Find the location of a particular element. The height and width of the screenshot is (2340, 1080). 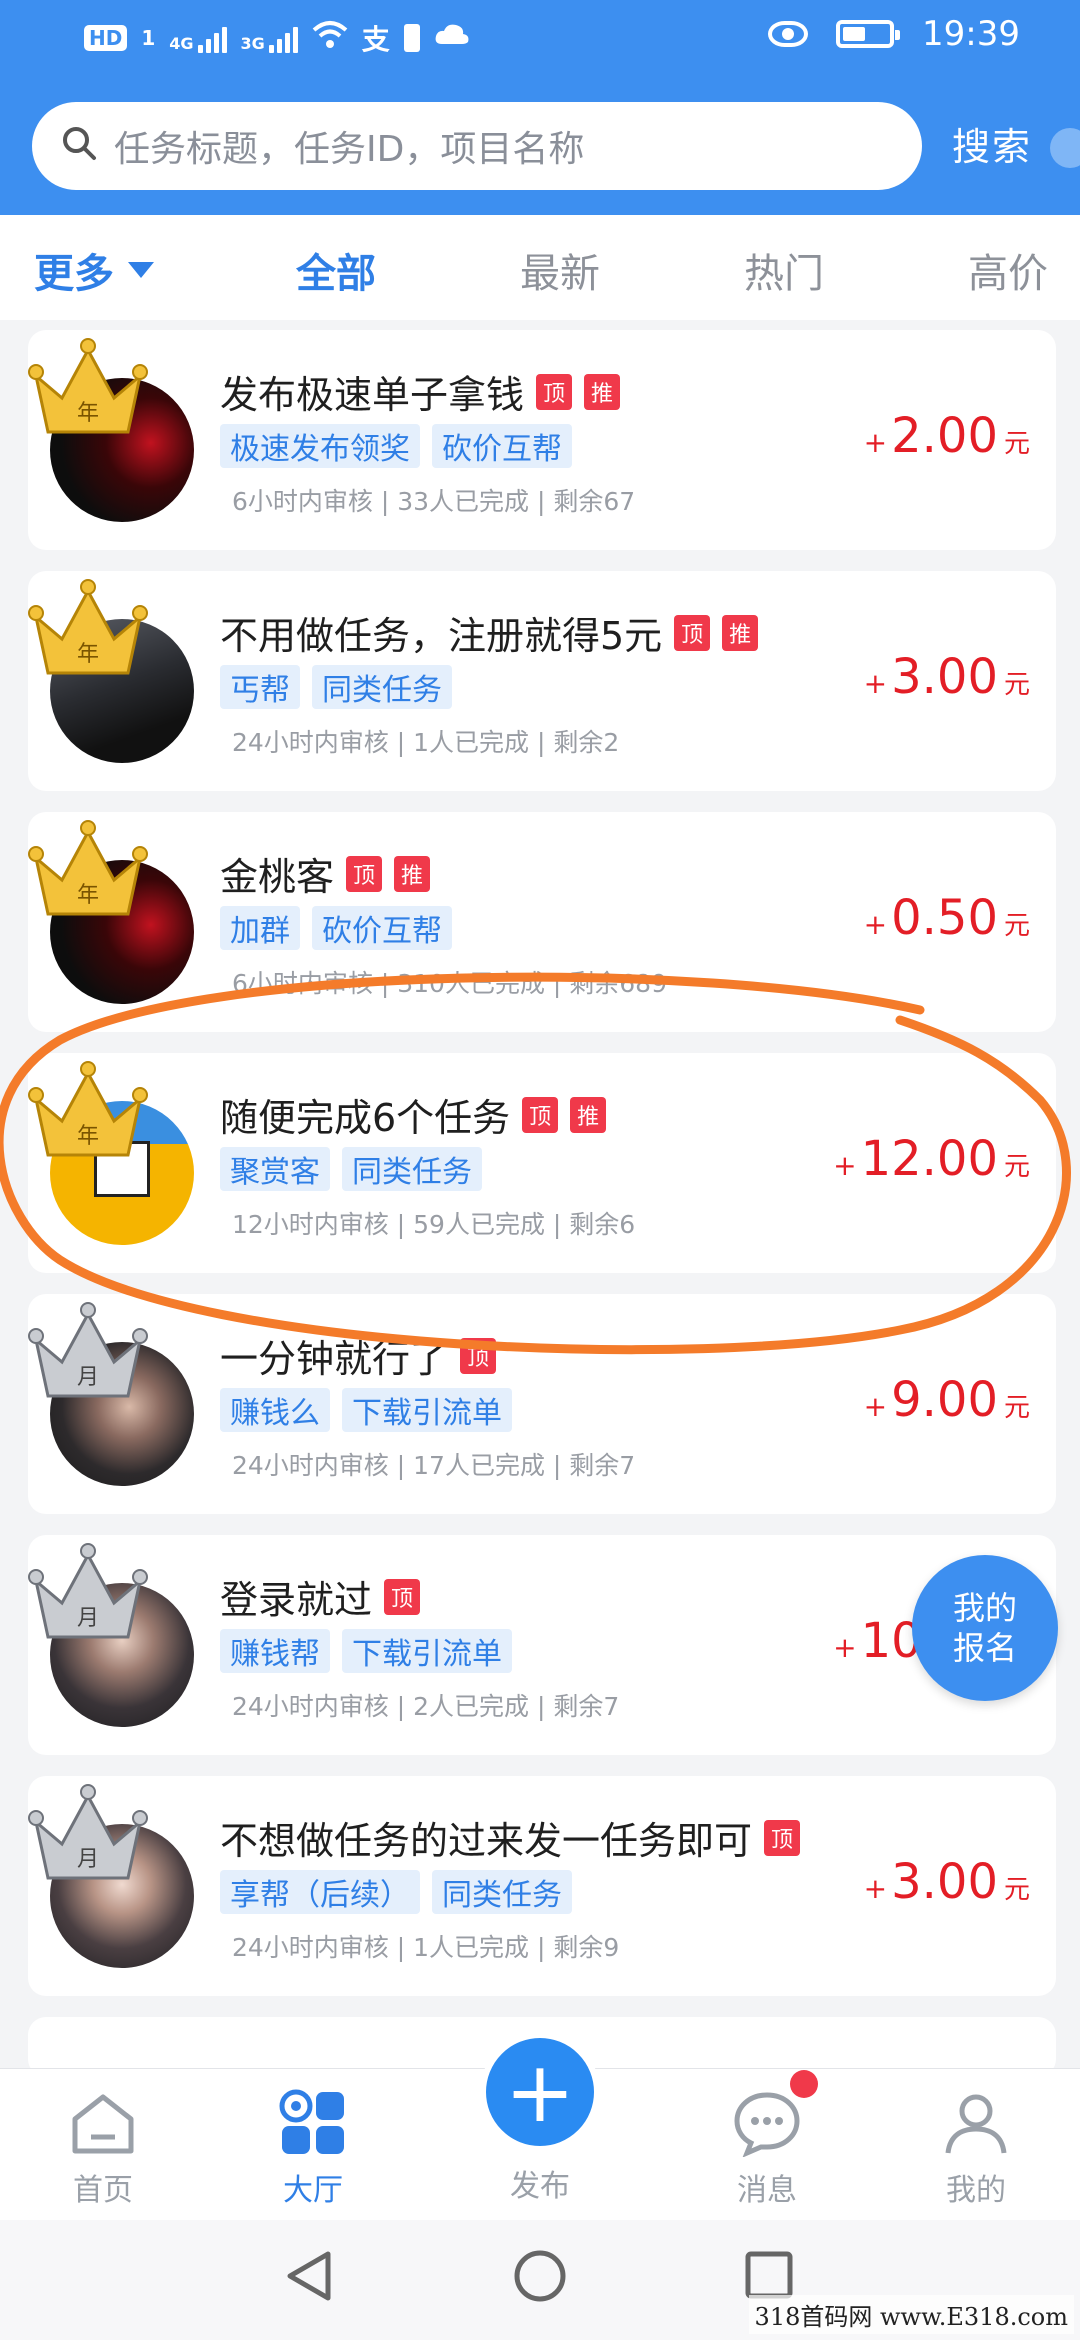

header: HD 1 4G 3G 支 19:39 任务标题，任务ID，项目名称 搜索 is located at coordinates (540, 107).